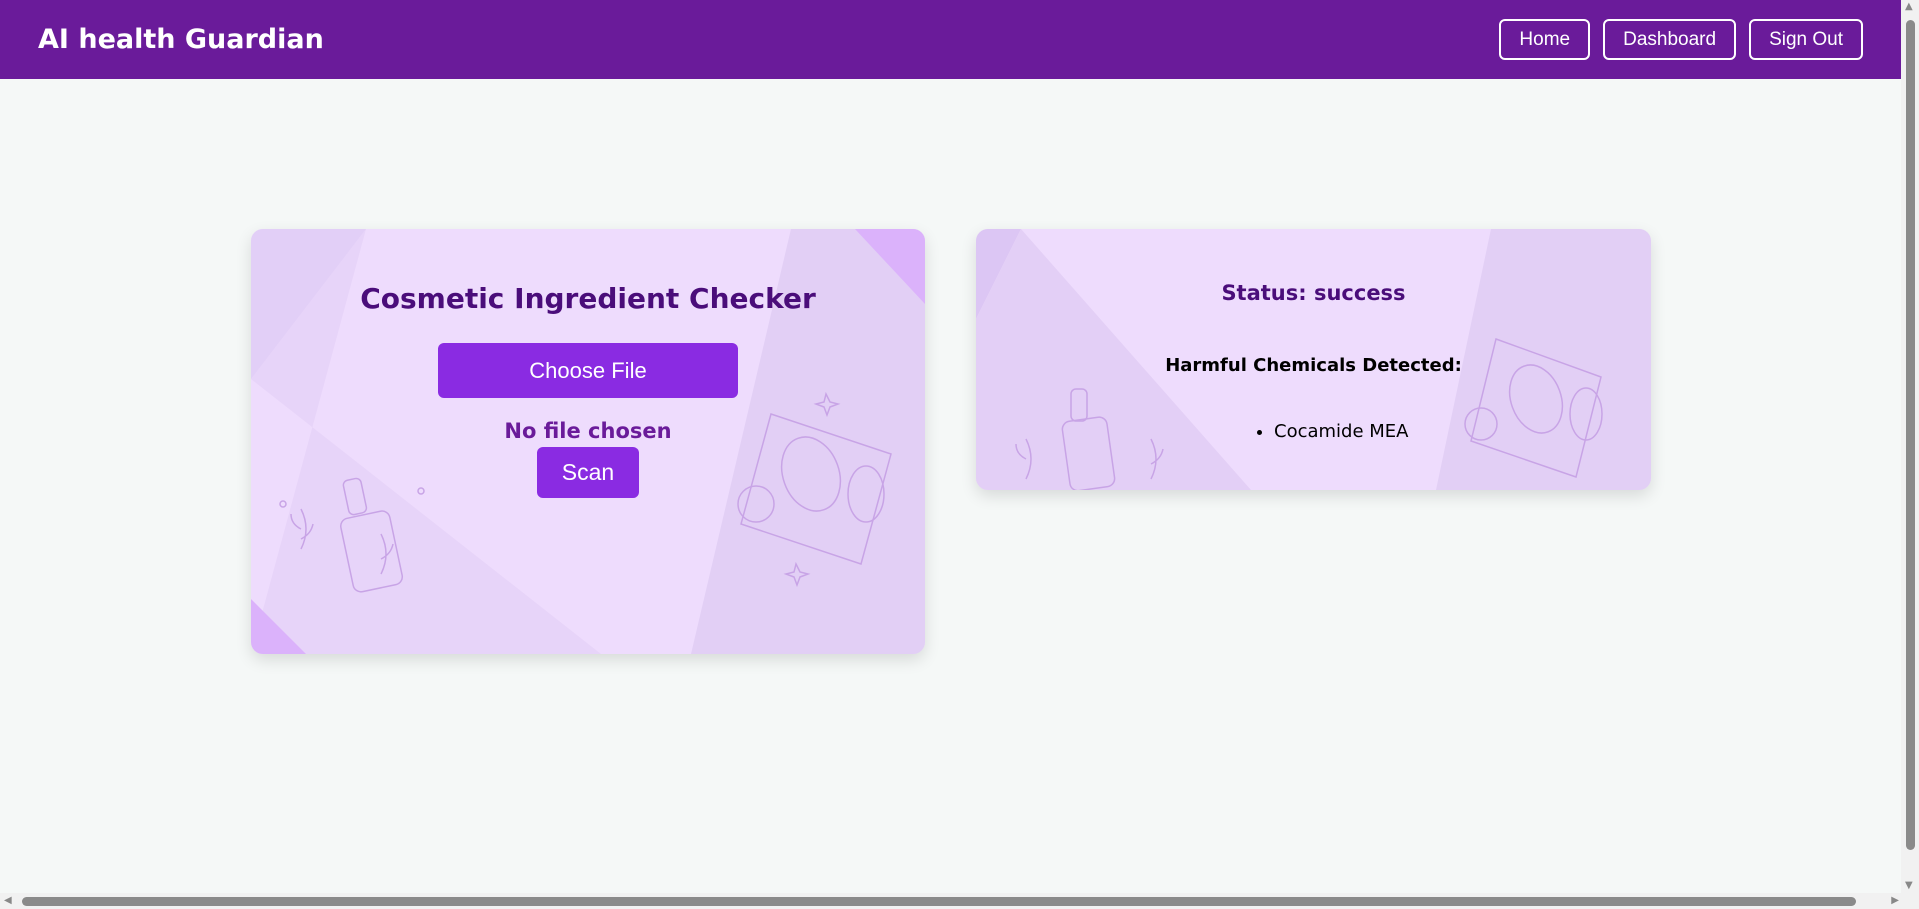 The height and width of the screenshot is (909, 1919). I want to click on sign-out-button: Sign Out, so click(1806, 39).